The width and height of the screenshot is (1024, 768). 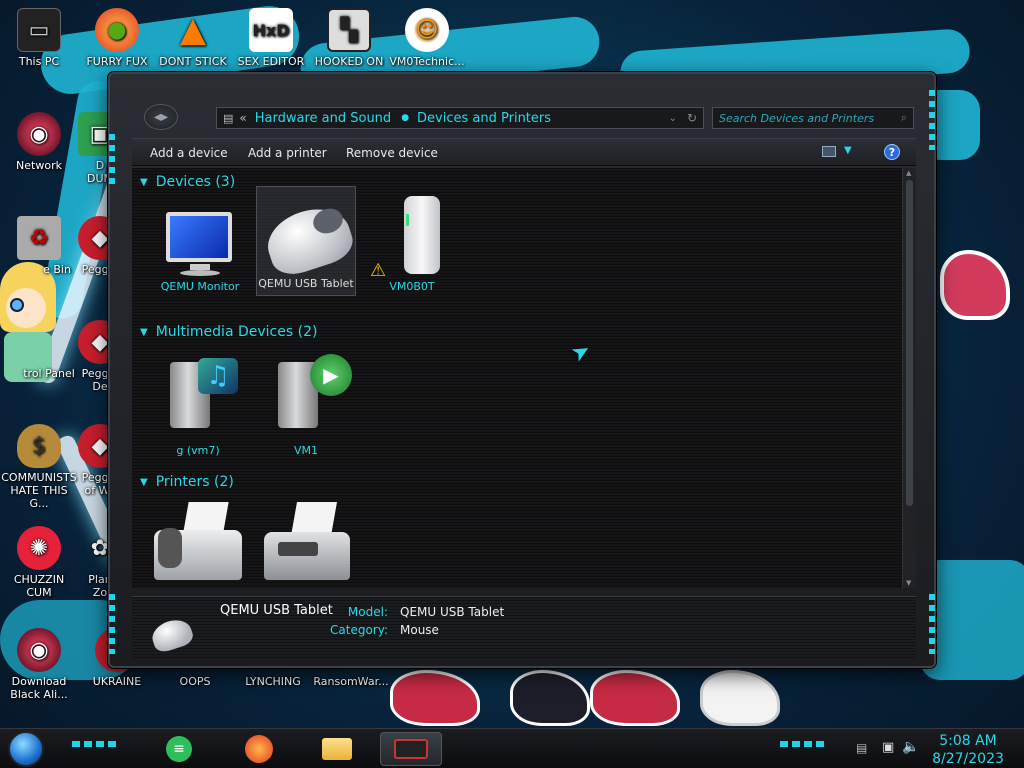 What do you see at coordinates (39, 30) in the screenshot?
I see `computer-icon: ▭` at bounding box center [39, 30].